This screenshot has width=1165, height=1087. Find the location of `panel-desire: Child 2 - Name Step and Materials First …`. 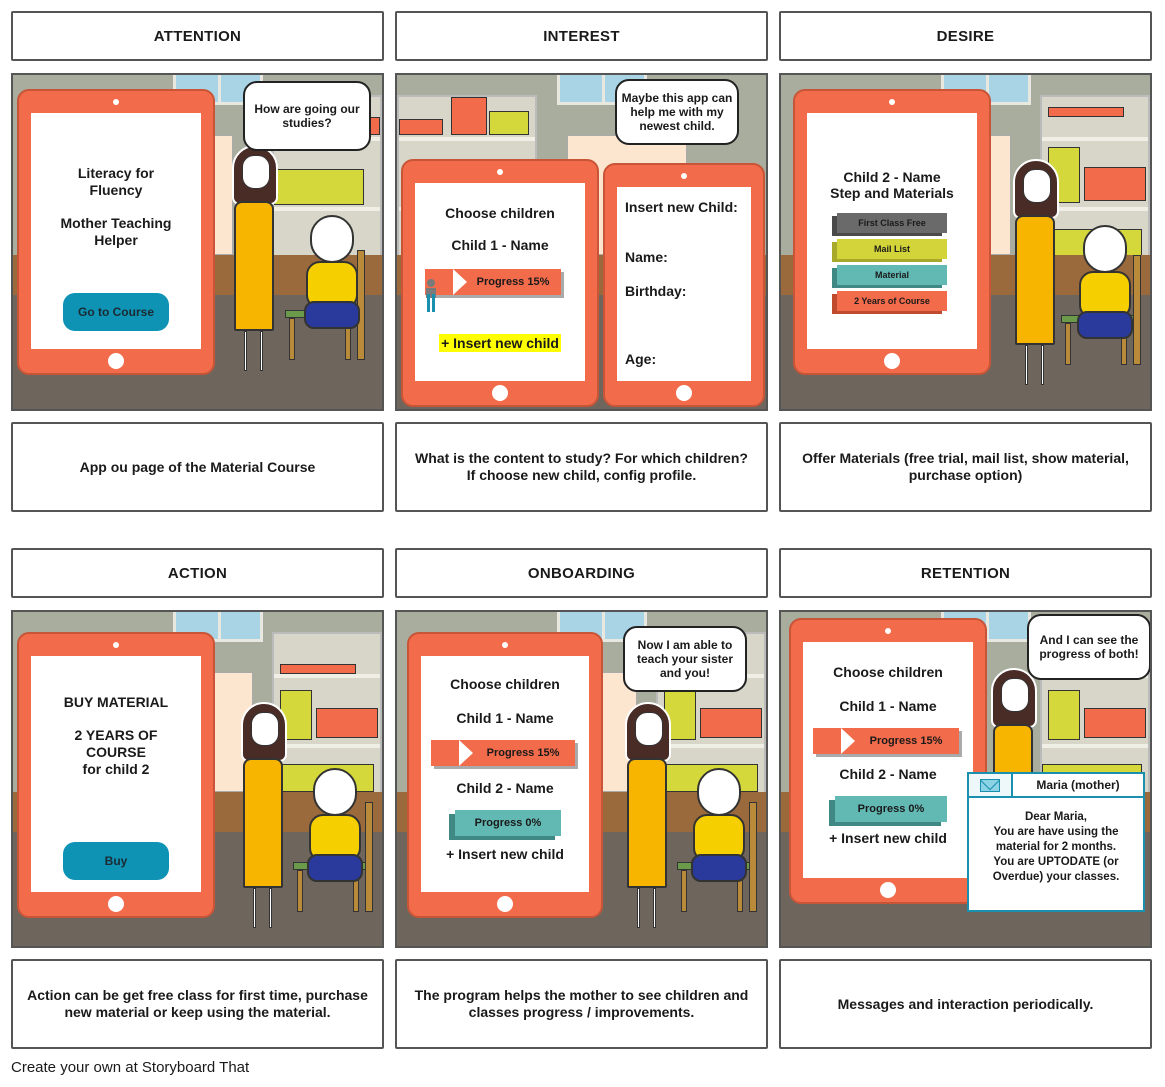

panel-desire: Child 2 - Name Step and Materials First … is located at coordinates (965, 242).